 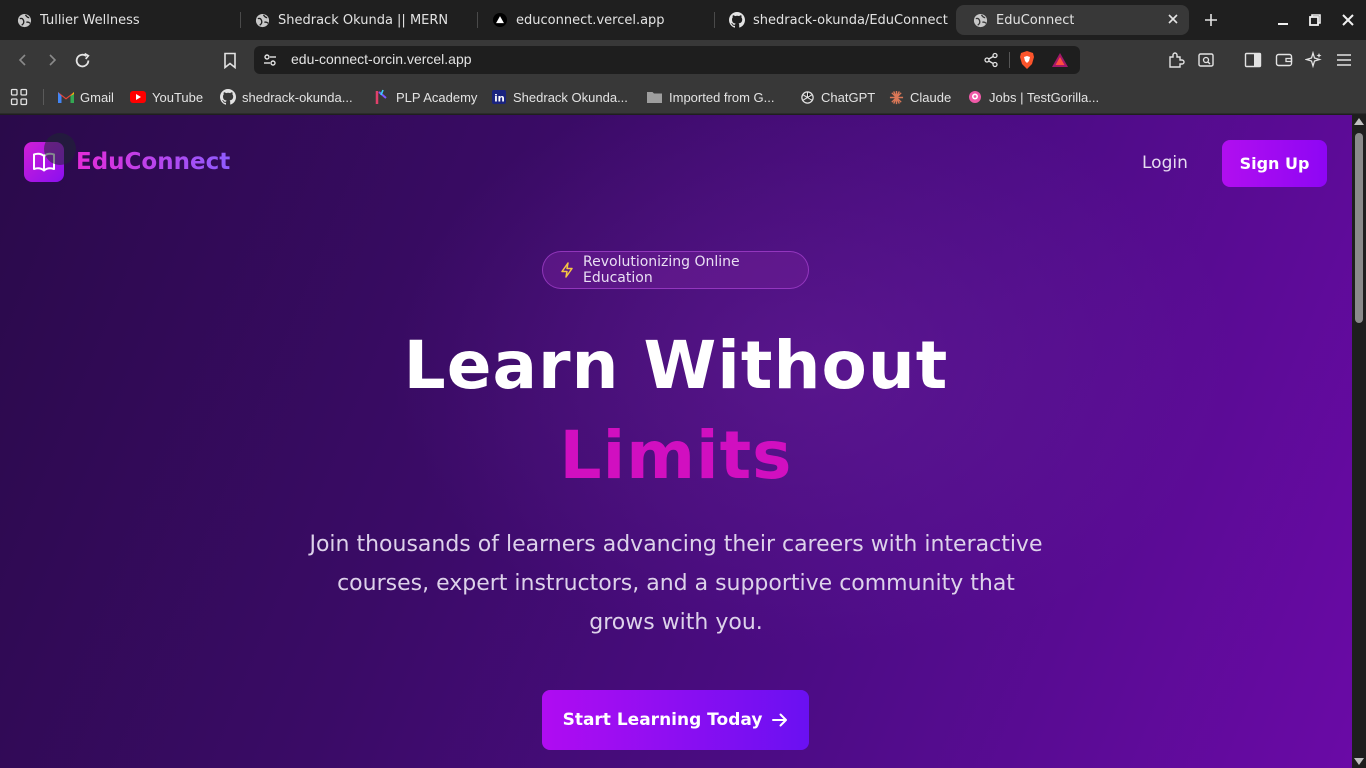 I want to click on brand-name: EduConnect, so click(x=153, y=162).